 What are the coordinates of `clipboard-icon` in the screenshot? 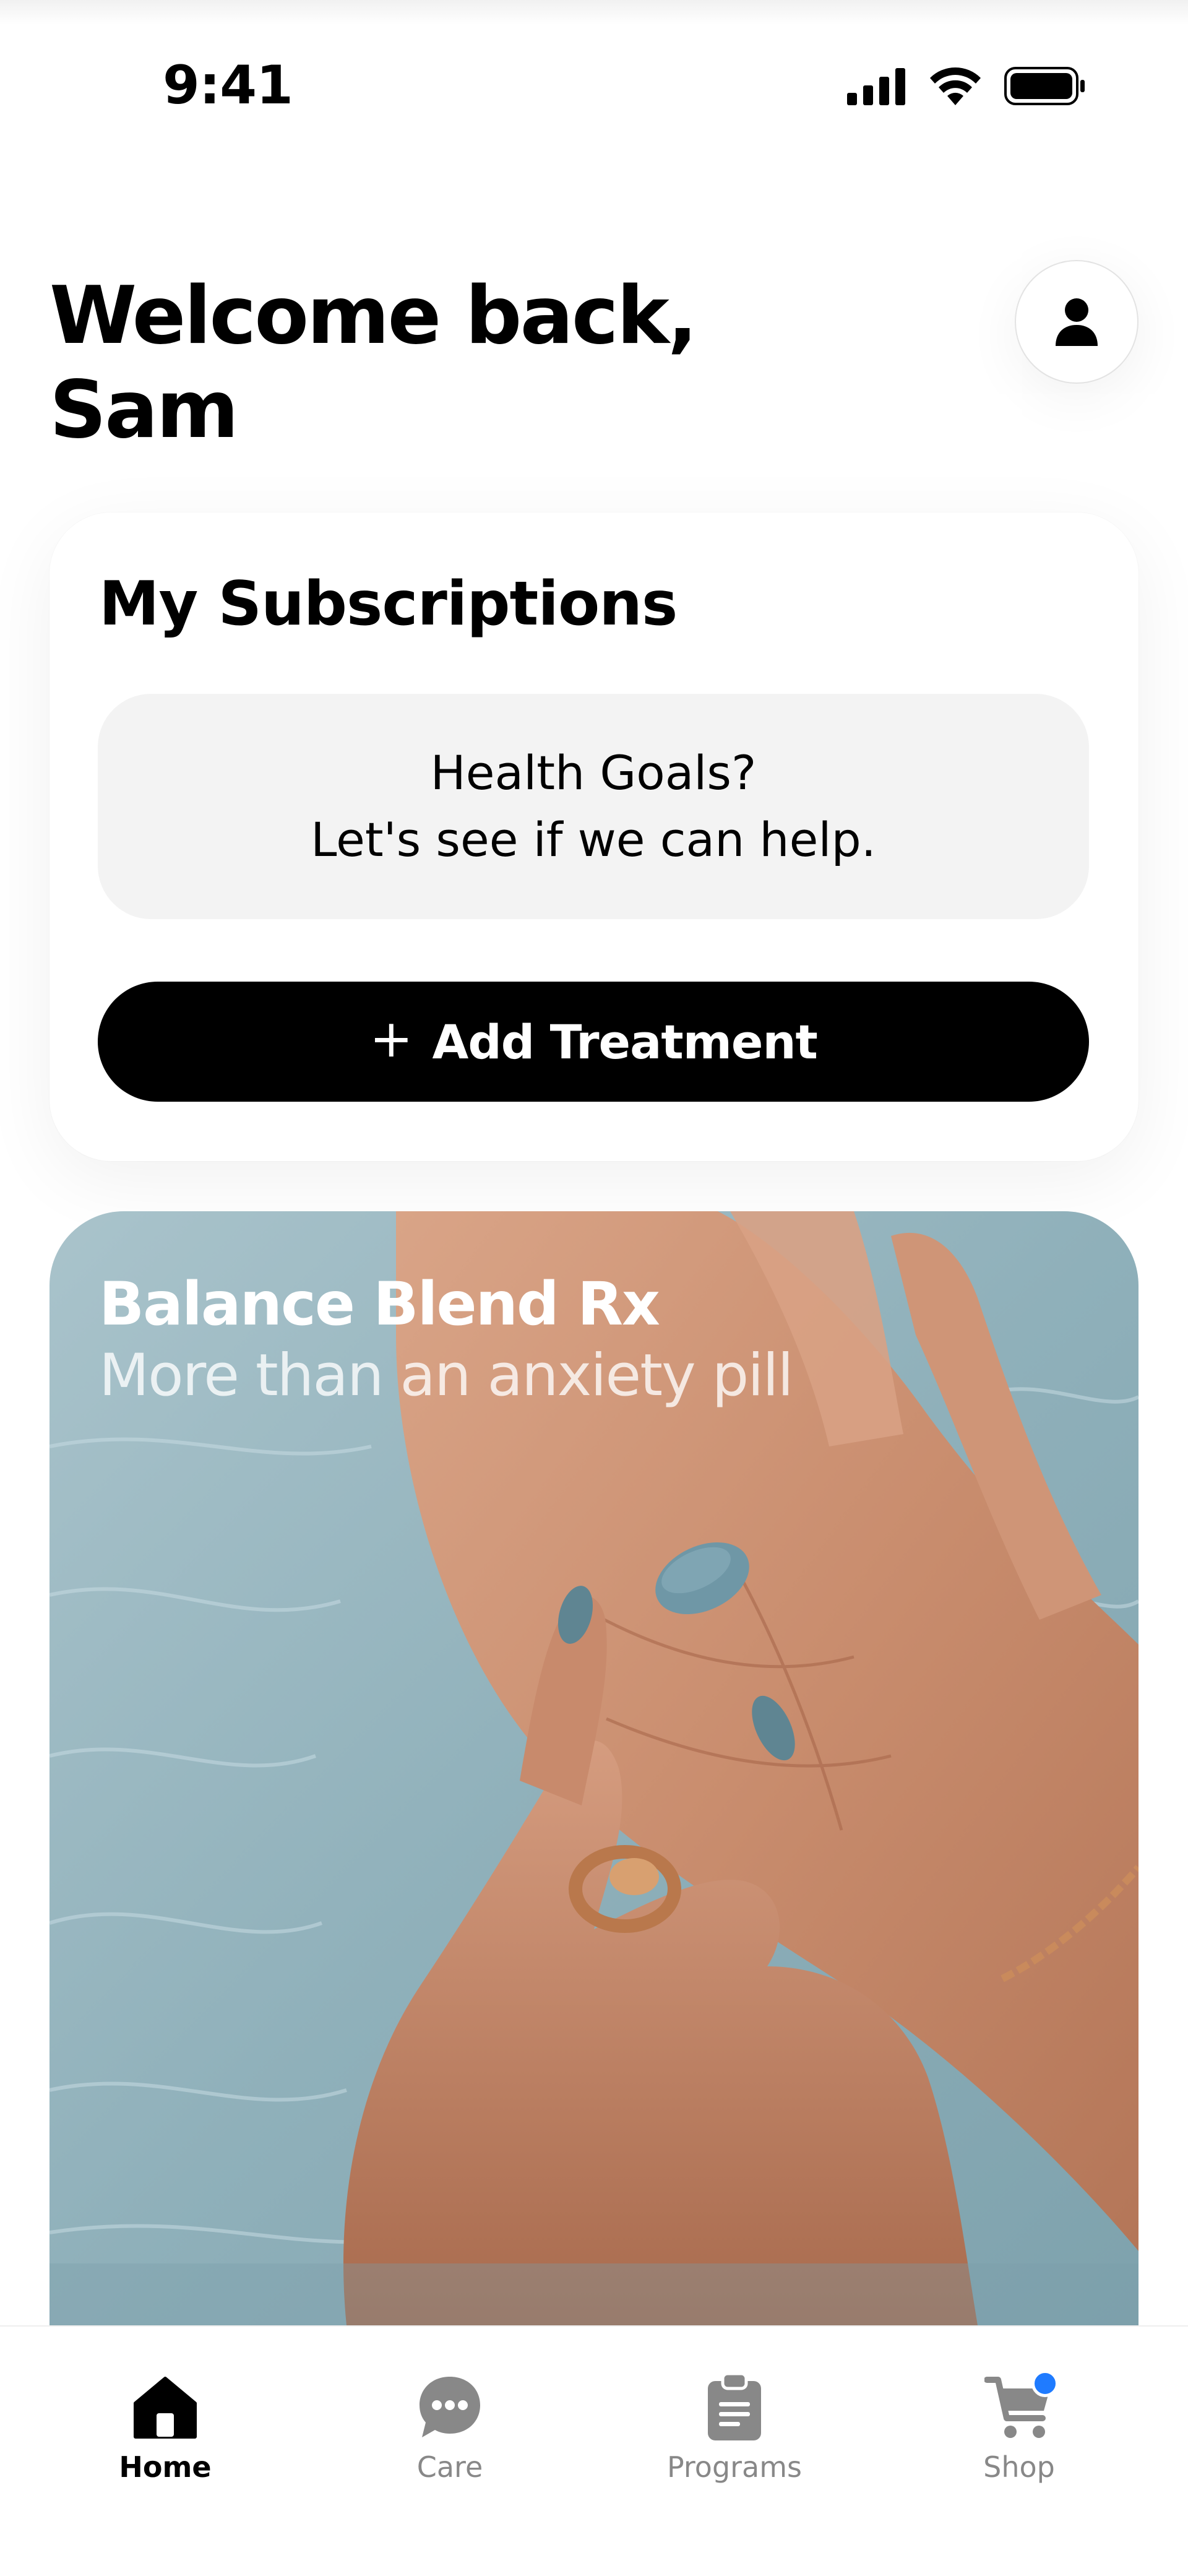 It's located at (735, 2407).